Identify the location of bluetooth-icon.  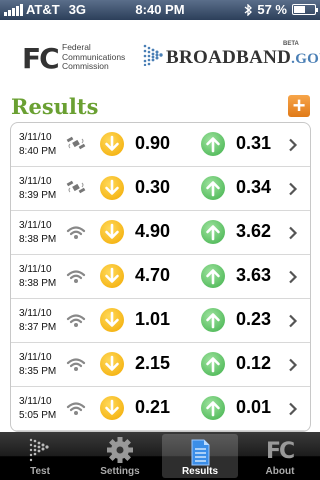
(248, 9).